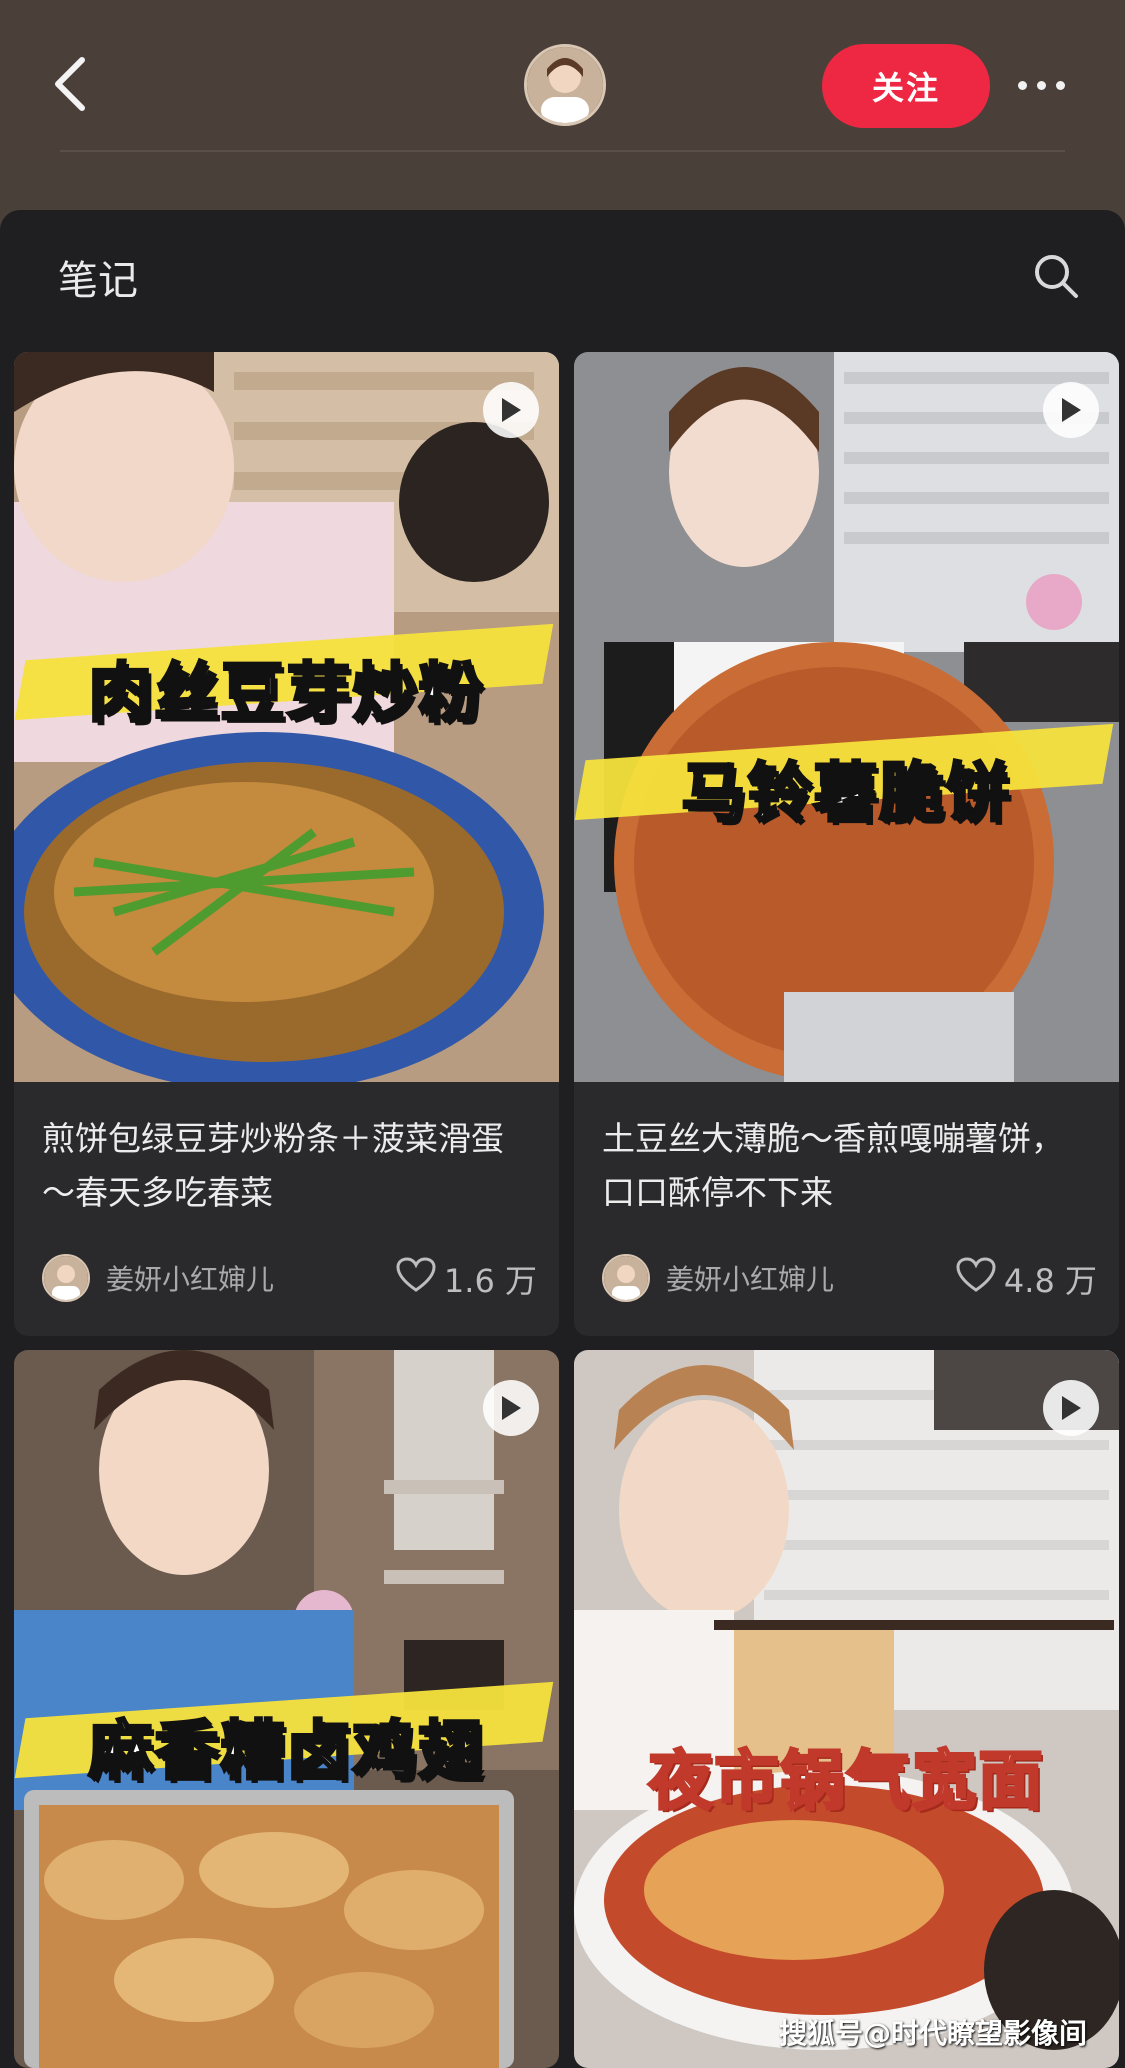 Image resolution: width=1125 pixels, height=2068 pixels. I want to click on top-bar: 关注, so click(562, 80).